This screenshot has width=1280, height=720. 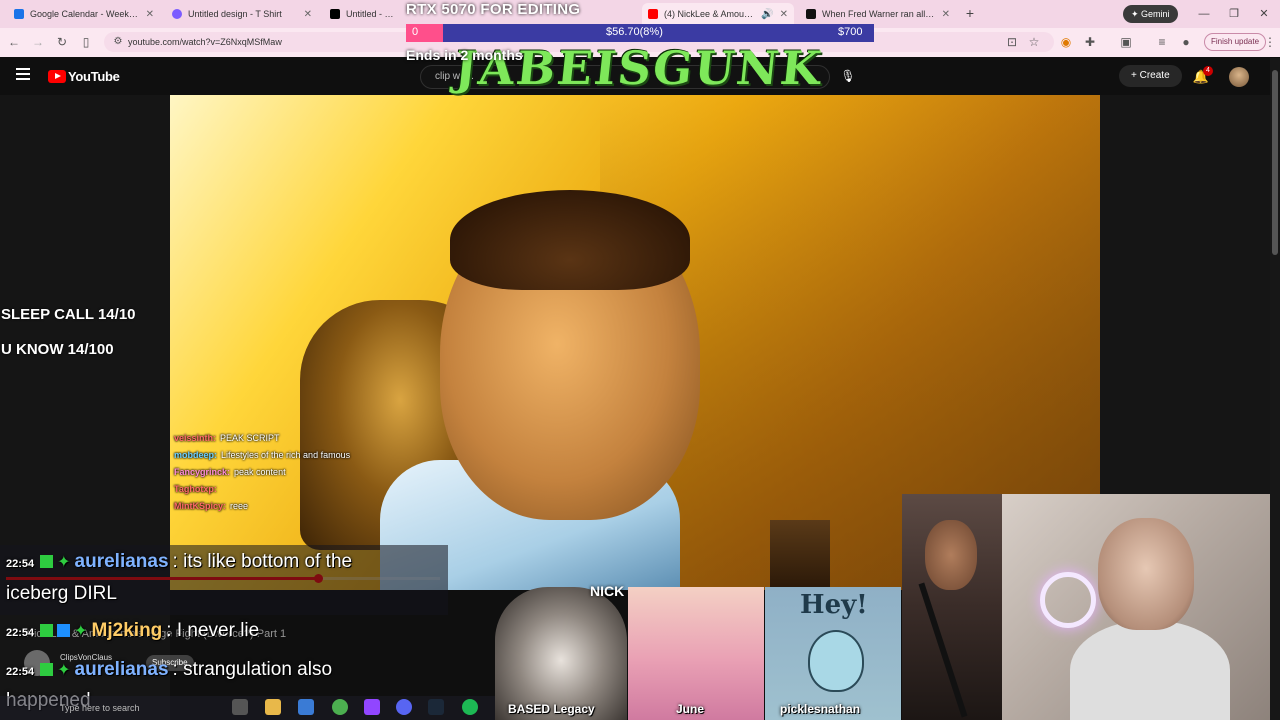 What do you see at coordinates (634, 32) in the screenshot?
I see `goal-current-value: $56.70(8%)` at bounding box center [634, 32].